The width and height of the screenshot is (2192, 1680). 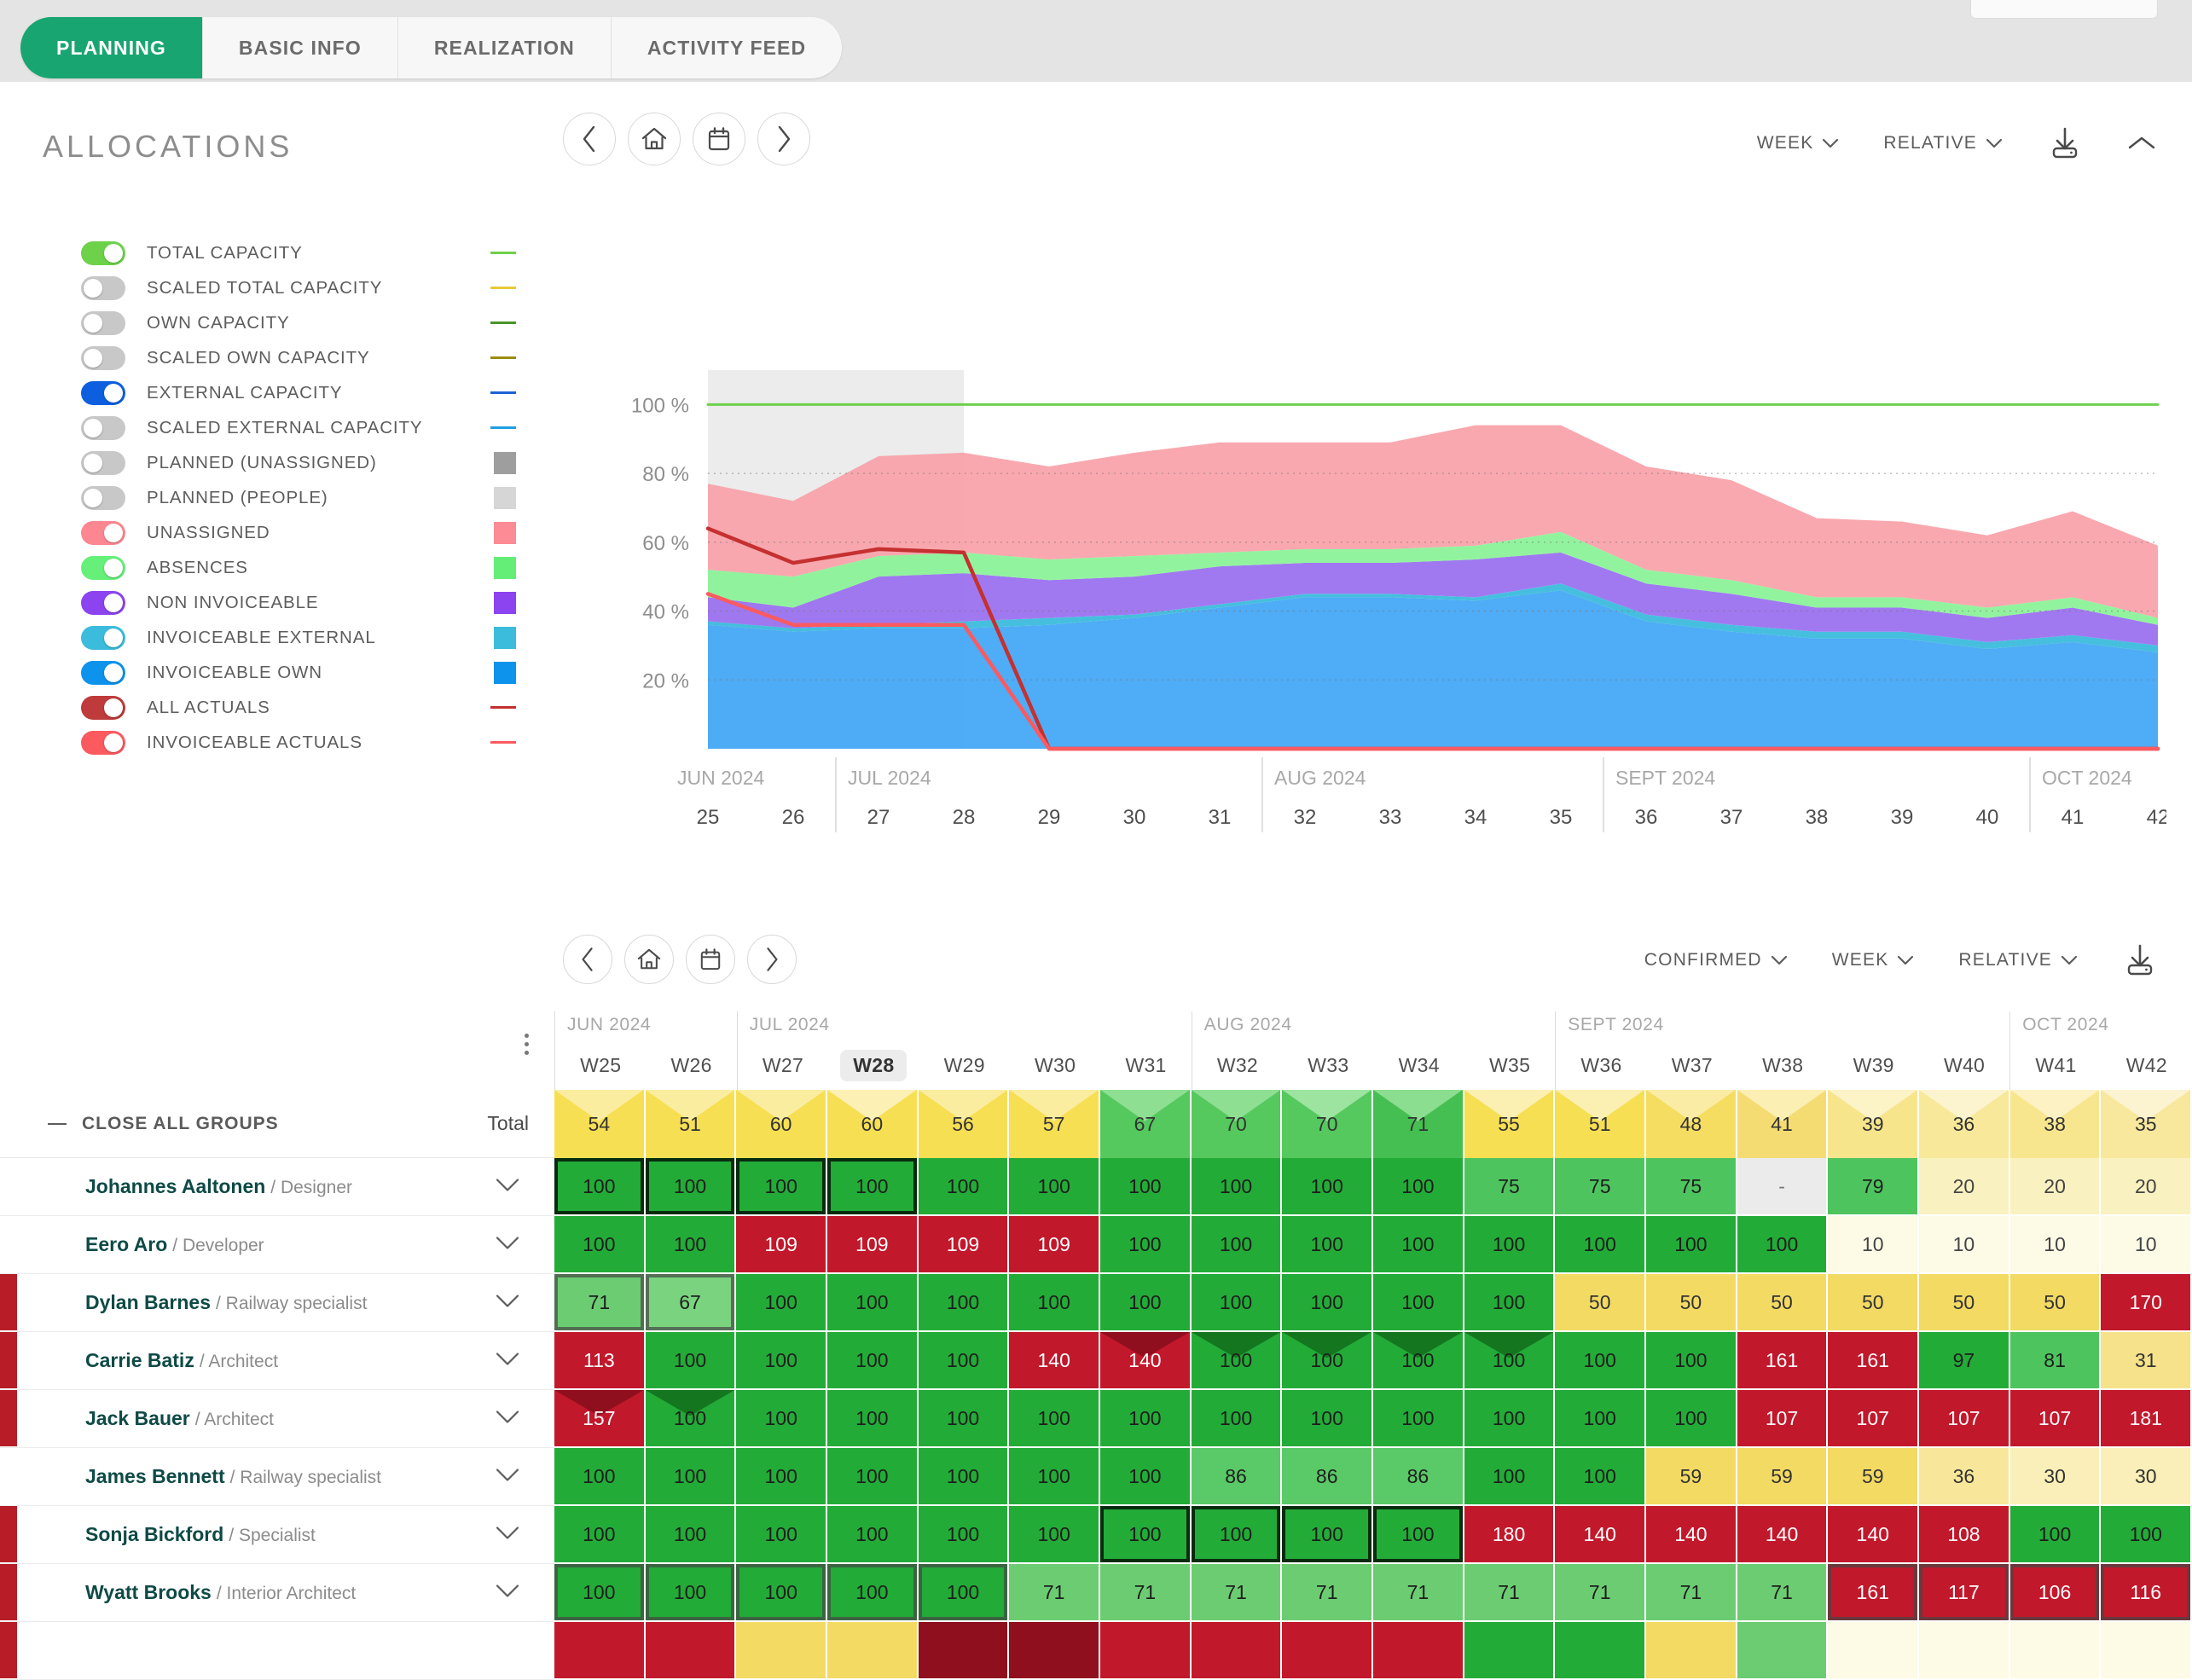 I want to click on chart-granularity-dropdown: WEEK, so click(x=1798, y=143).